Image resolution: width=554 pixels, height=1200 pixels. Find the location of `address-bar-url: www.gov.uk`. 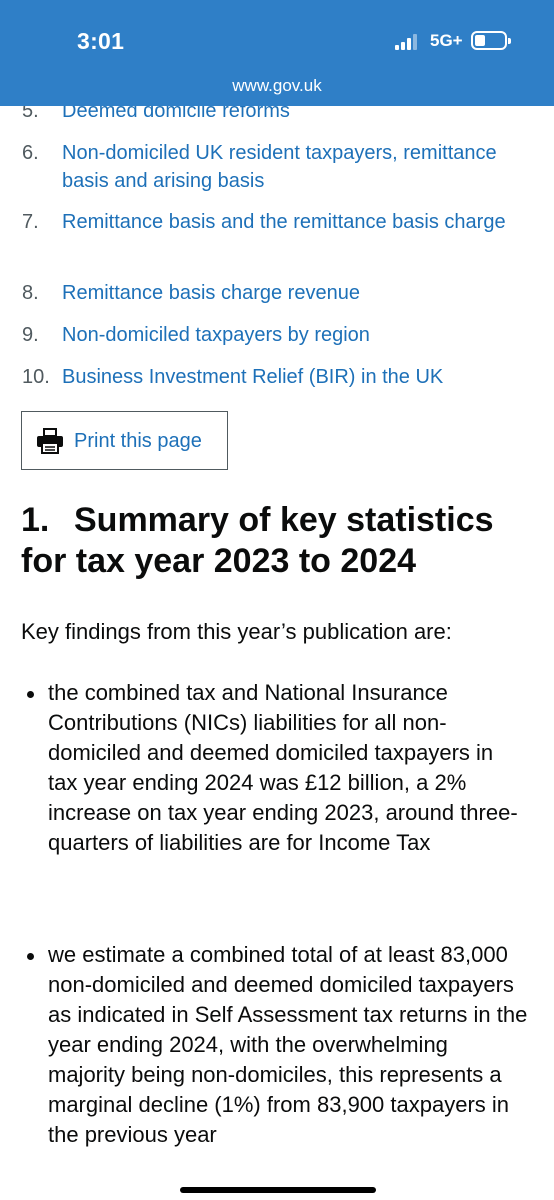

address-bar-url: www.gov.uk is located at coordinates (277, 86).